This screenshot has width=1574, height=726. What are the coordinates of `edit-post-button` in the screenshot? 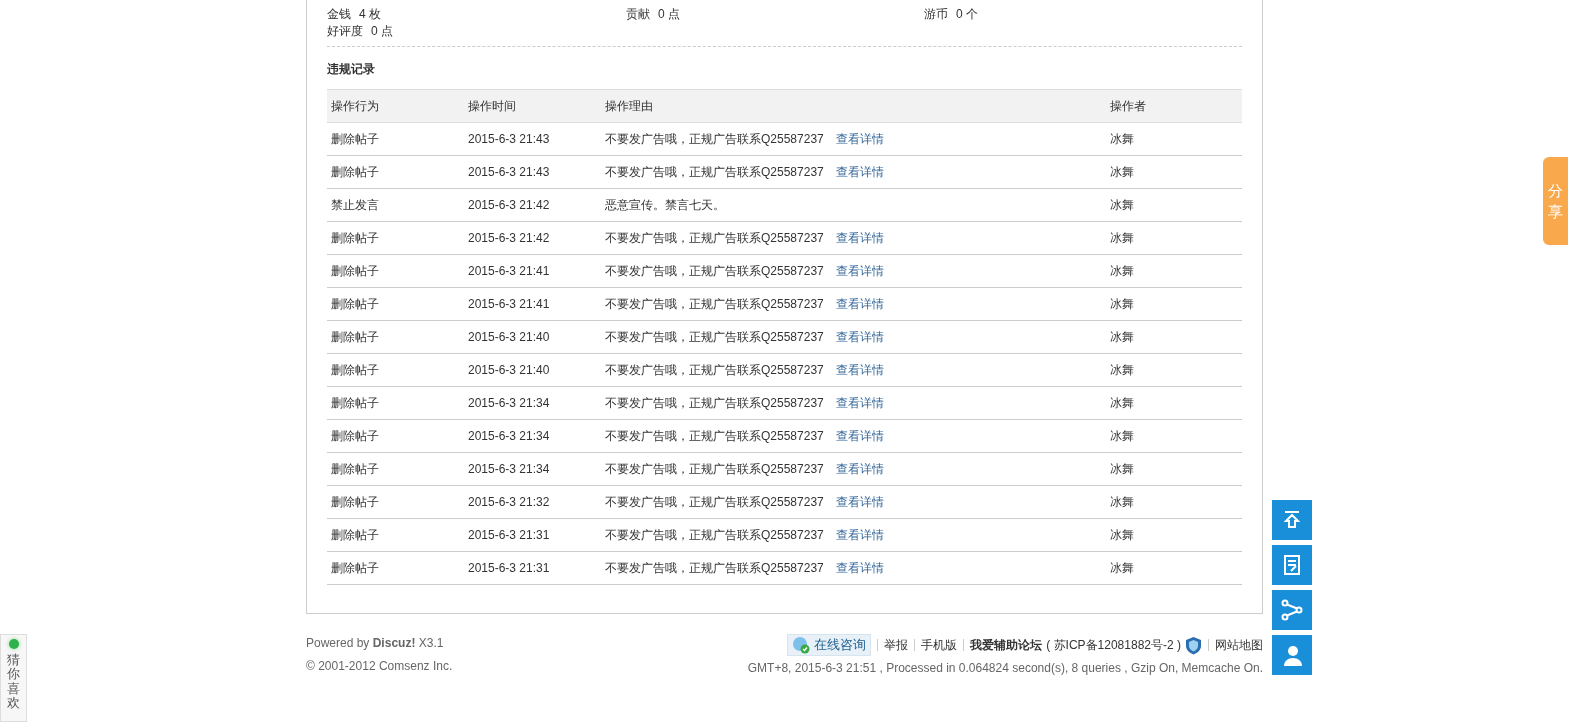 It's located at (1292, 565).